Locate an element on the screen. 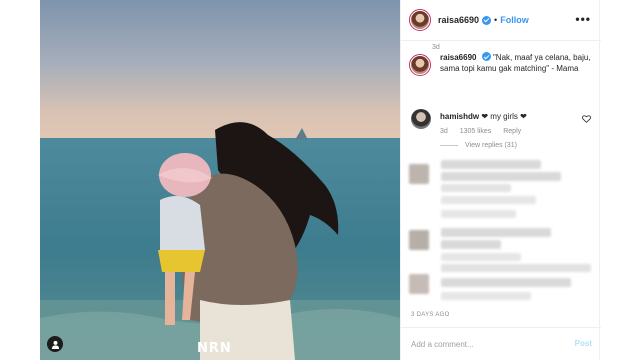 The image size is (640, 360). right-margin is located at coordinates (620, 180).